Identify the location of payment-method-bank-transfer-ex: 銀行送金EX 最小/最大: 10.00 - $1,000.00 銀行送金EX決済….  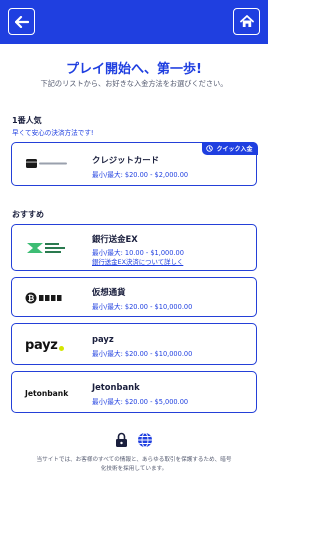
(134, 247).